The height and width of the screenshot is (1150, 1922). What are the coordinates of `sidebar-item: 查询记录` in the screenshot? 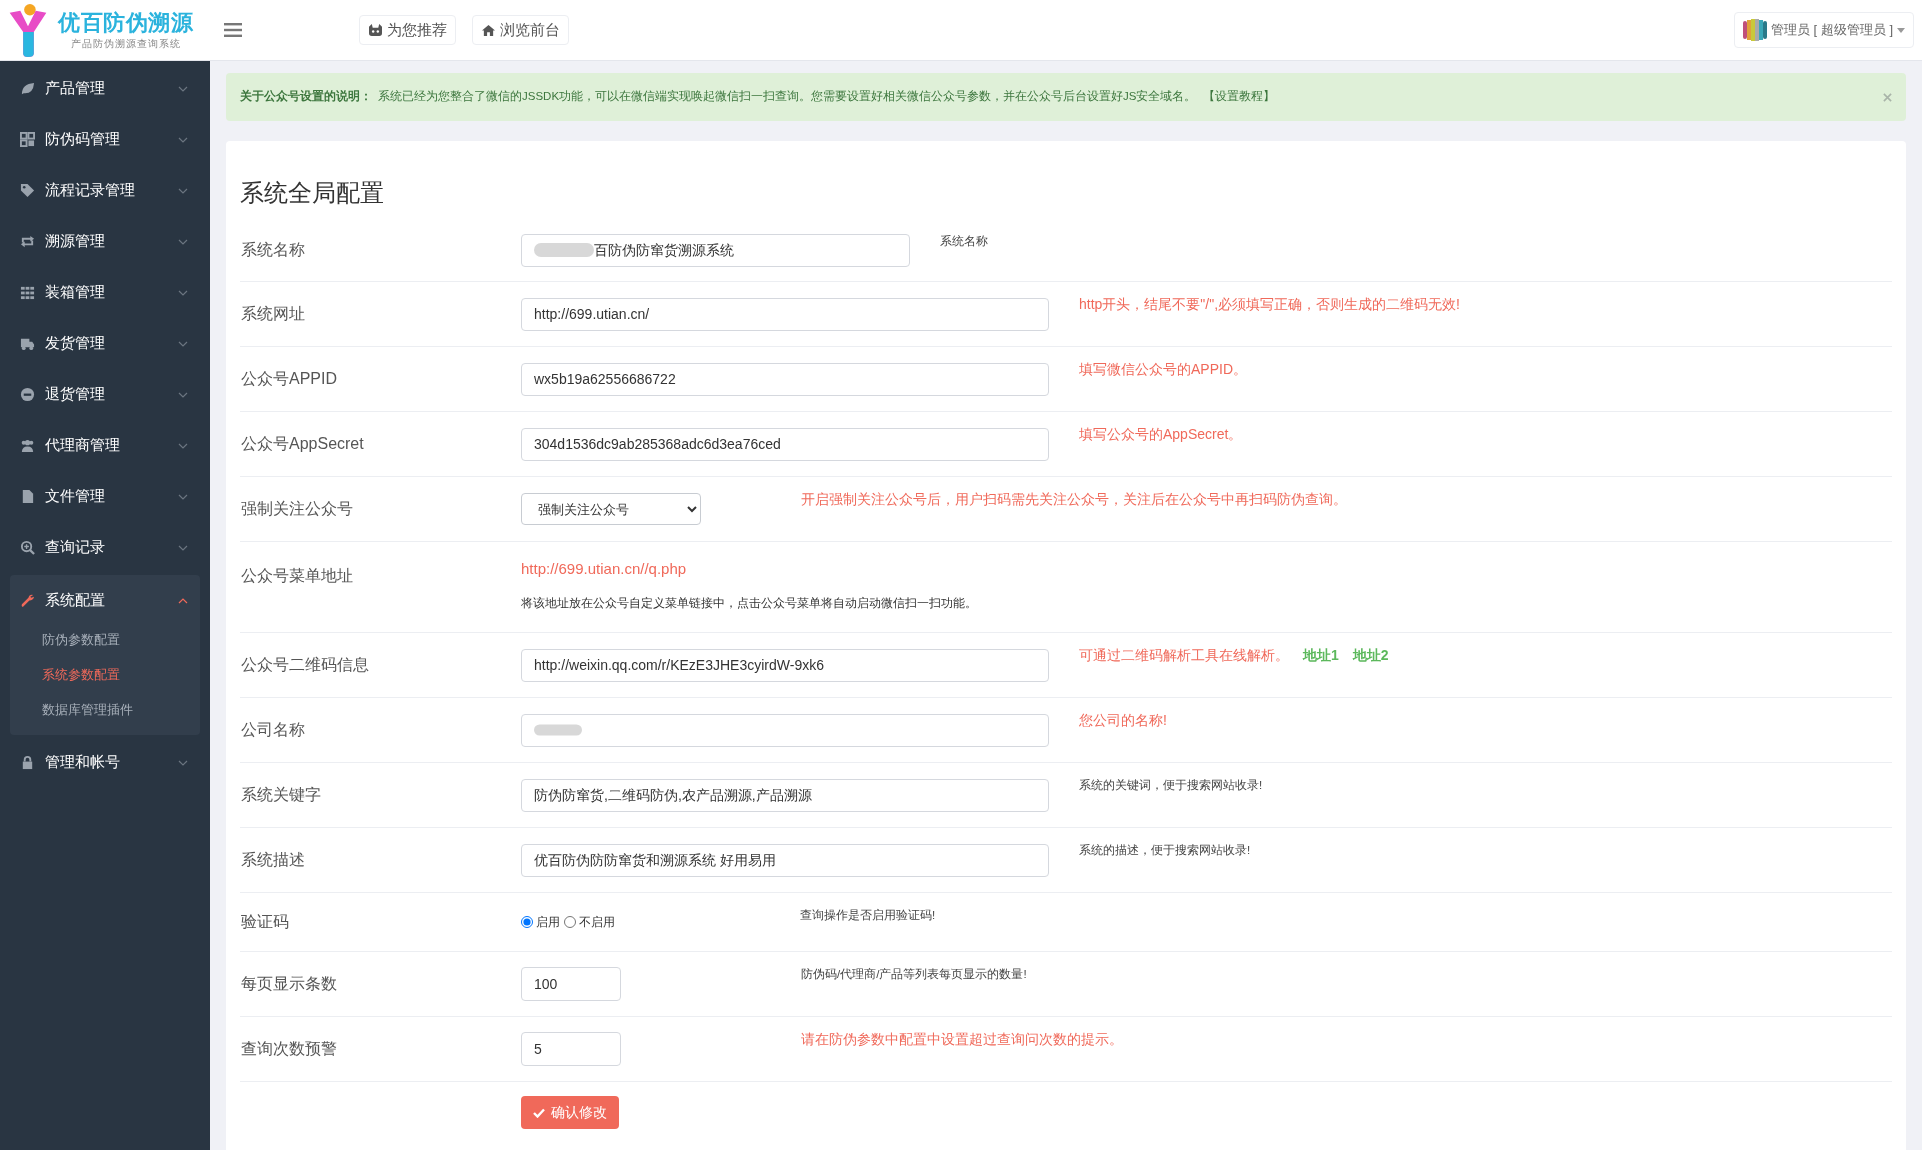 It's located at (105, 547).